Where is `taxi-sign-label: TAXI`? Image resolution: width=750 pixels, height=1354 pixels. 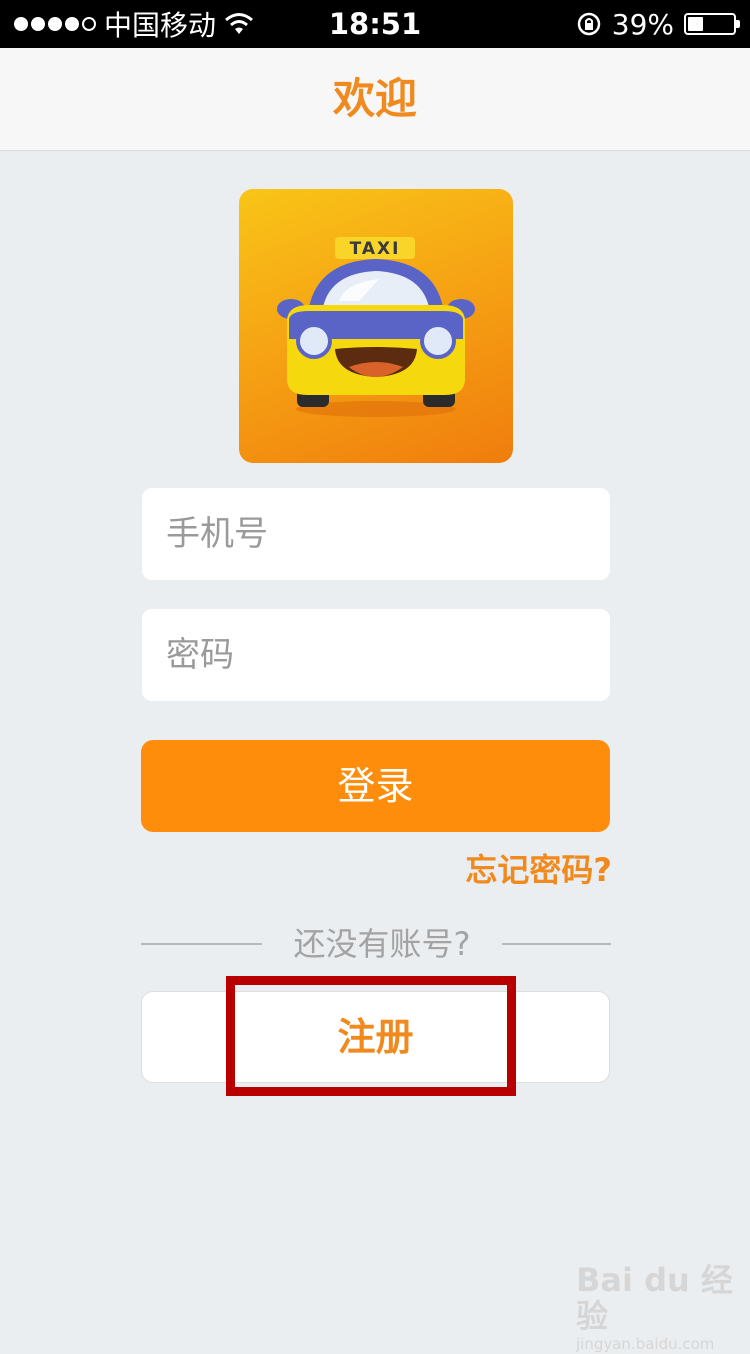
taxi-sign-label: TAXI is located at coordinates (375, 249).